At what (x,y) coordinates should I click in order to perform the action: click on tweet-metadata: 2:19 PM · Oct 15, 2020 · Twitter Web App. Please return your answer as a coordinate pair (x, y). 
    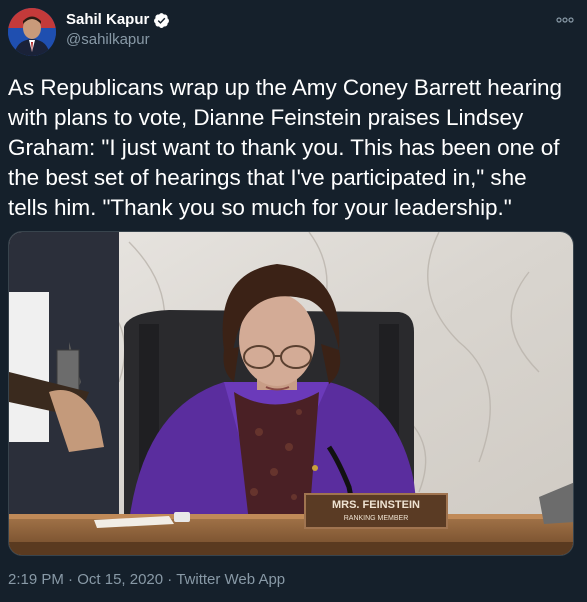
    Looking at the image, I should click on (146, 580).